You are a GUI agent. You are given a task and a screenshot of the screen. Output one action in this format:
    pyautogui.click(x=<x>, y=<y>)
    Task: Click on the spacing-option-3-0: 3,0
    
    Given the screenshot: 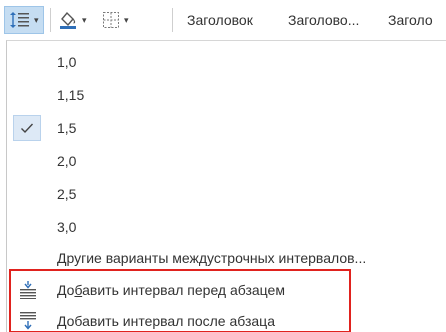 What is the action you would take?
    pyautogui.click(x=226, y=226)
    